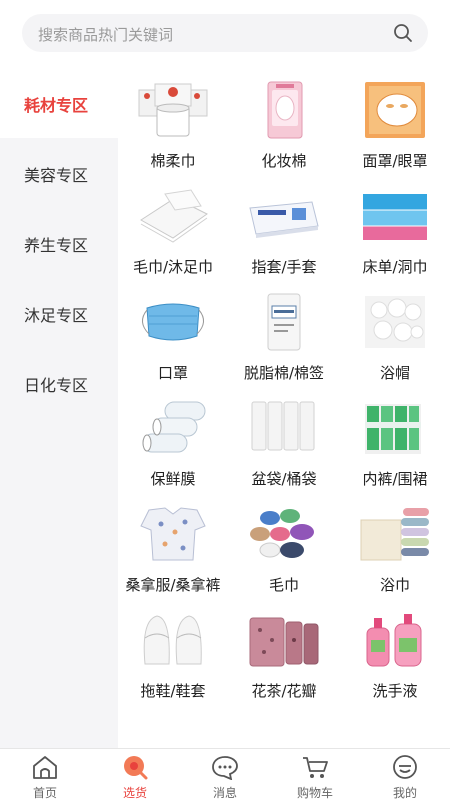 The width and height of the screenshot is (450, 801). I want to click on product-item: 花茶/花瓣, so click(284, 651).